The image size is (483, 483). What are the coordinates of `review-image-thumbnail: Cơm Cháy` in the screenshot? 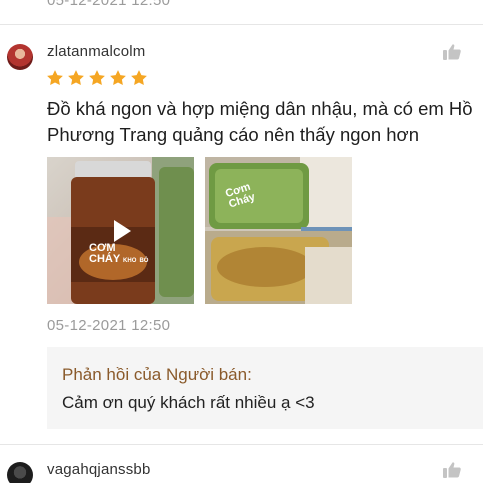 It's located at (278, 230).